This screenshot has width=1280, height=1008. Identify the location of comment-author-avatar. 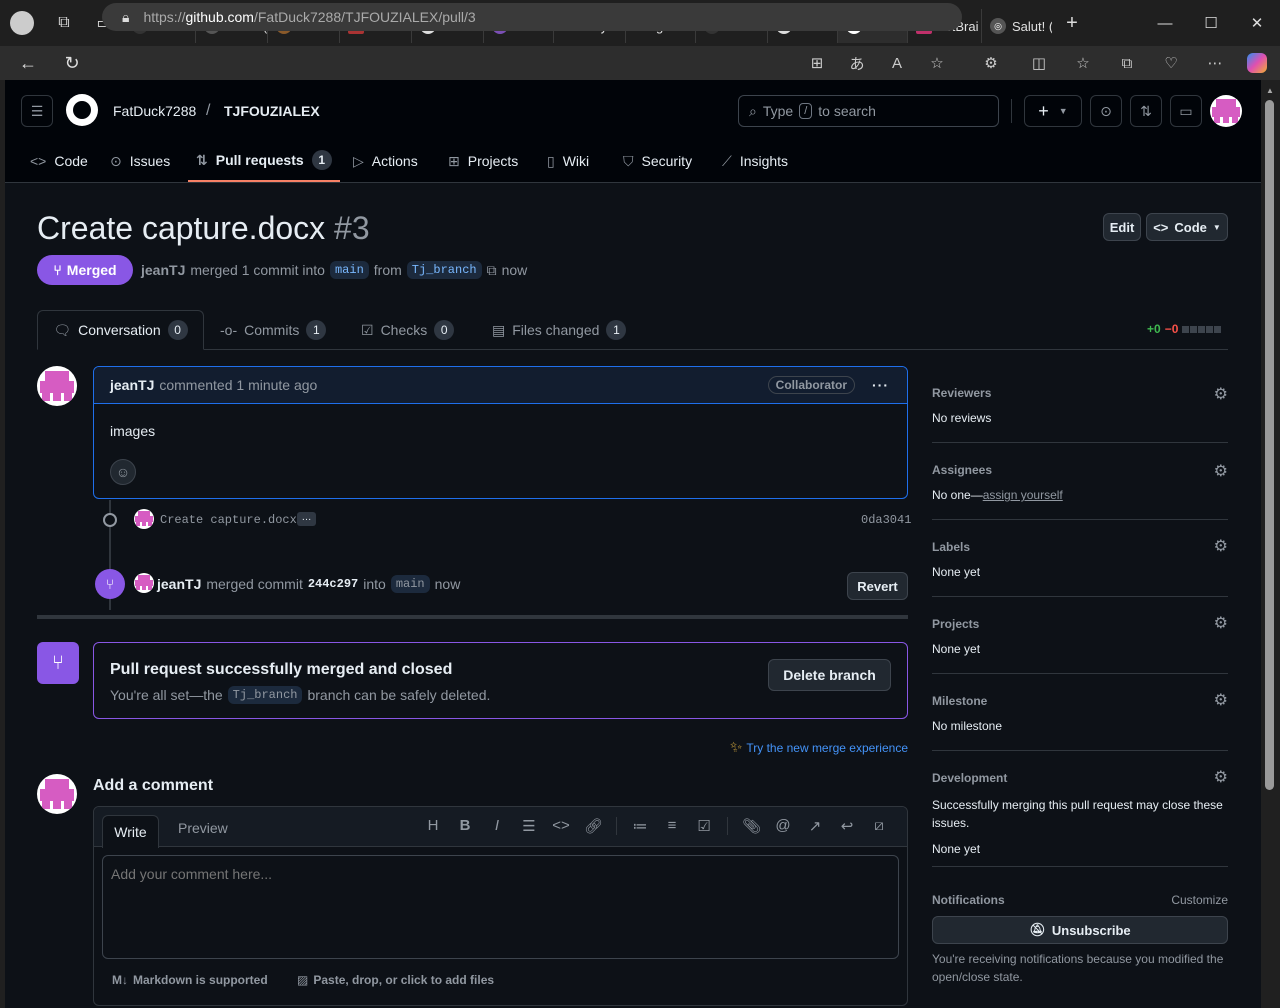
(57, 386).